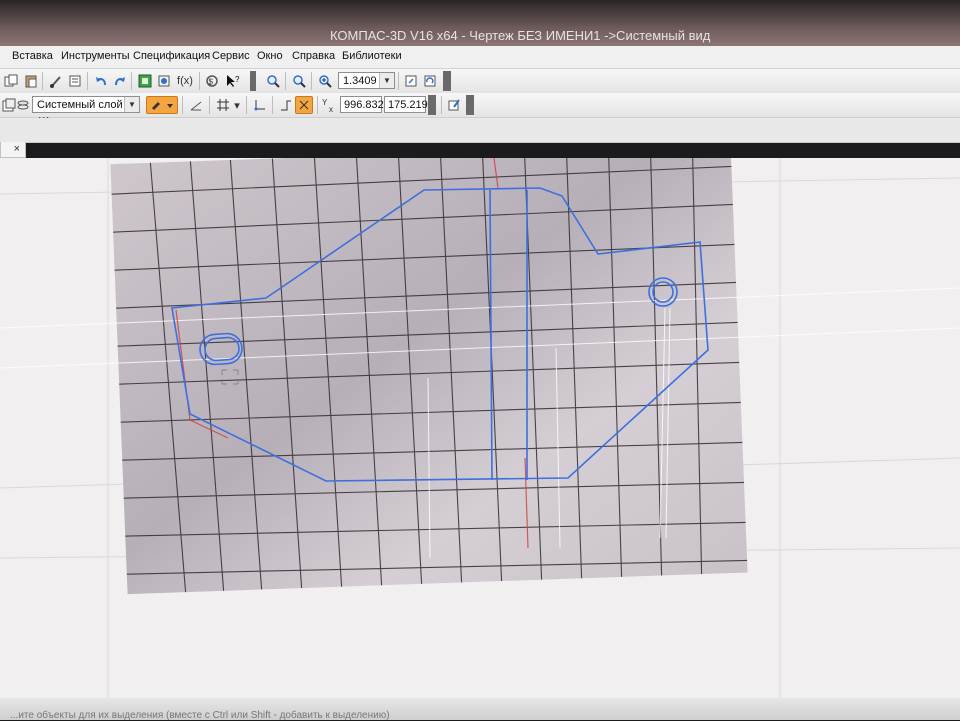  What do you see at coordinates (233, 81) in the screenshot?
I see `help-cursor-icon: ?` at bounding box center [233, 81].